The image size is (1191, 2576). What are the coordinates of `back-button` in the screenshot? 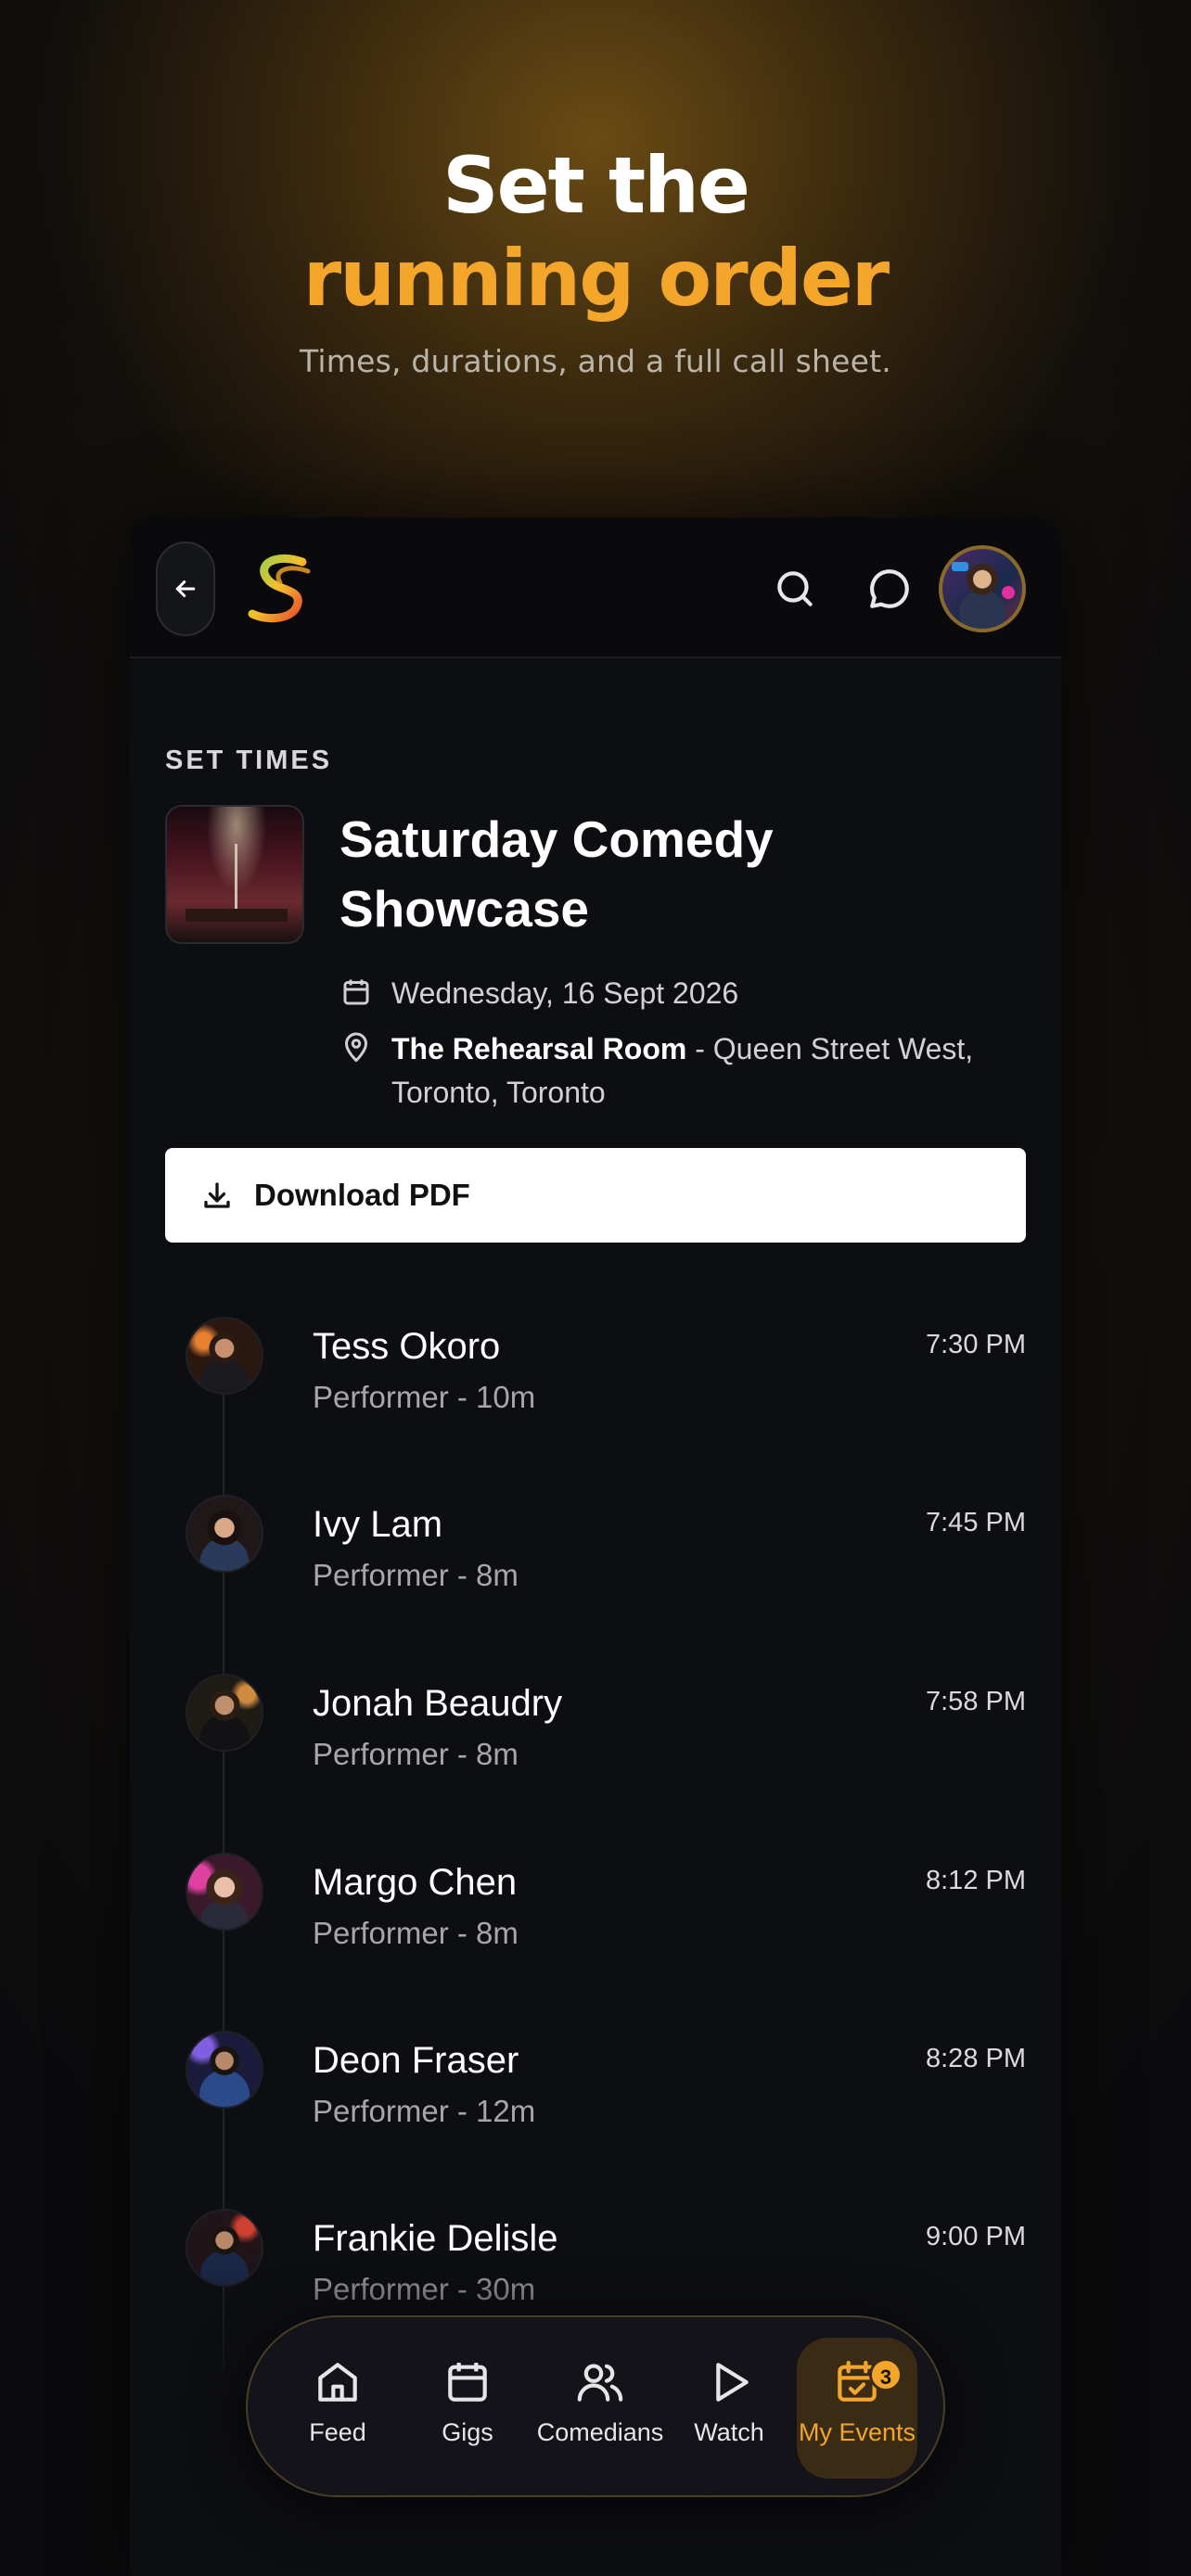 It's located at (185, 589).